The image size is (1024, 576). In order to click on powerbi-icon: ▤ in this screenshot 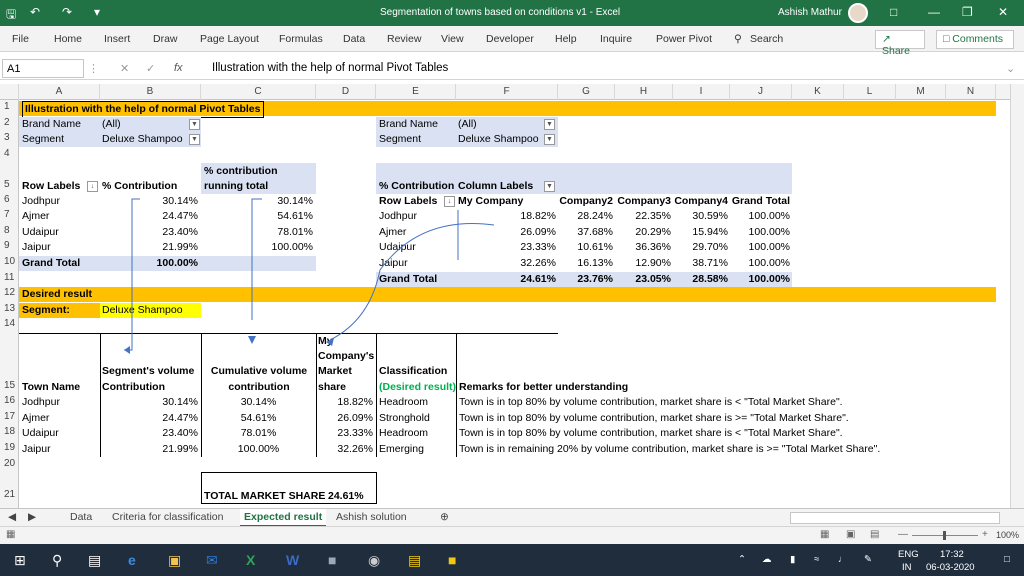, I will do `click(414, 560)`.